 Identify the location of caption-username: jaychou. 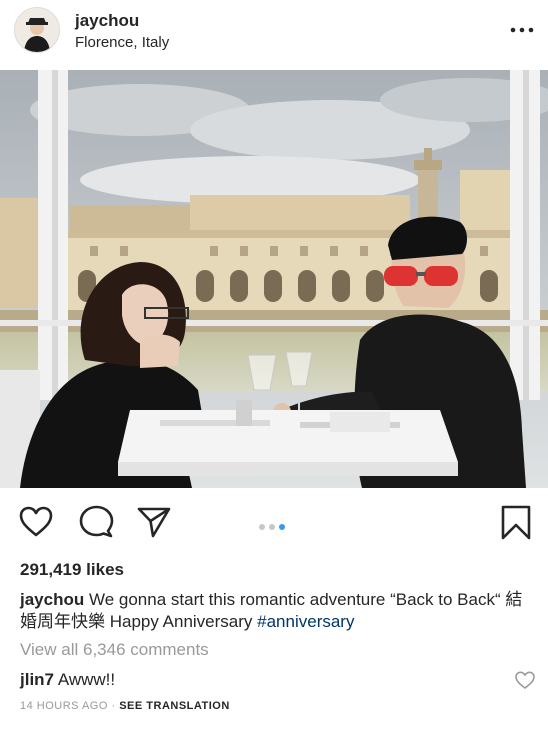
(52, 599).